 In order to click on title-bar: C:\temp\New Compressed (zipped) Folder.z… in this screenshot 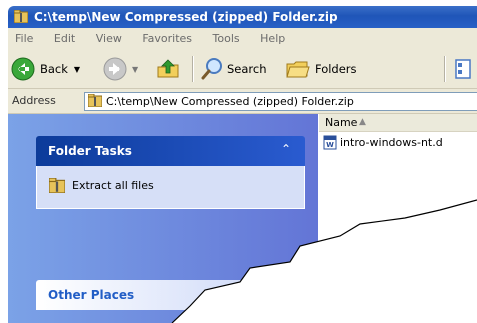, I will do `click(242, 17)`.